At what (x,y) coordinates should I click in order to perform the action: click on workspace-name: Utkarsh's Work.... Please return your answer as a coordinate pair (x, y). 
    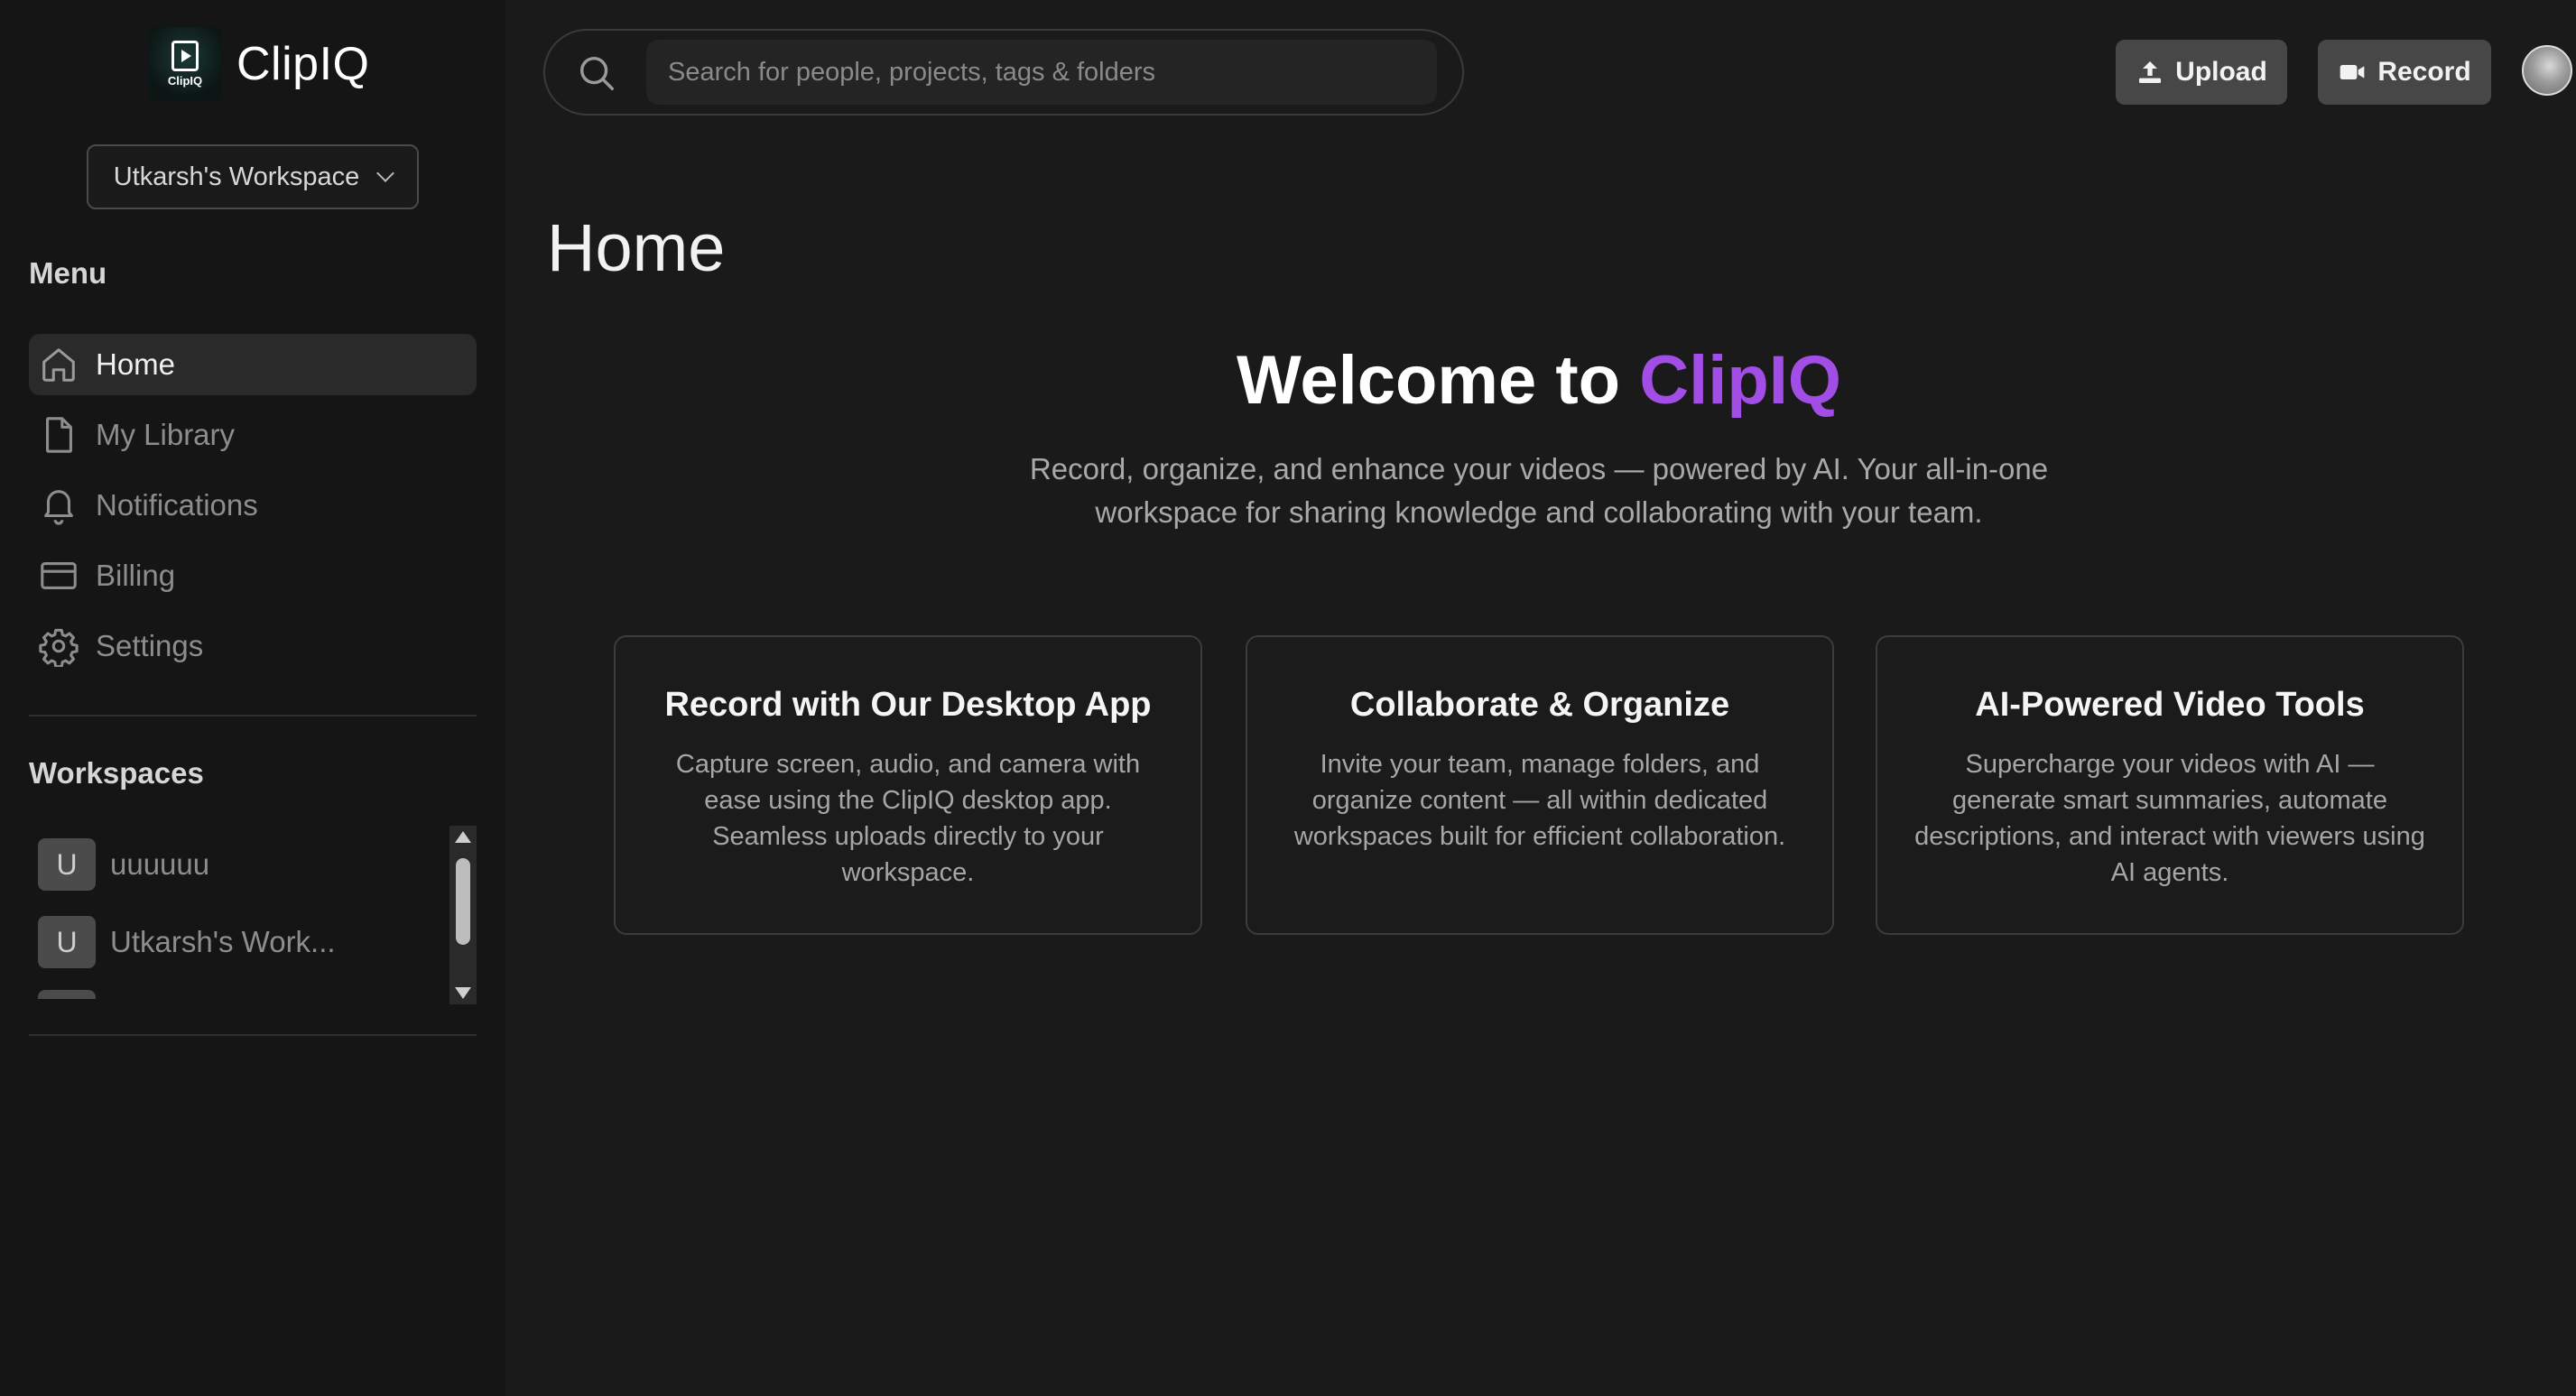
    Looking at the image, I should click on (223, 941).